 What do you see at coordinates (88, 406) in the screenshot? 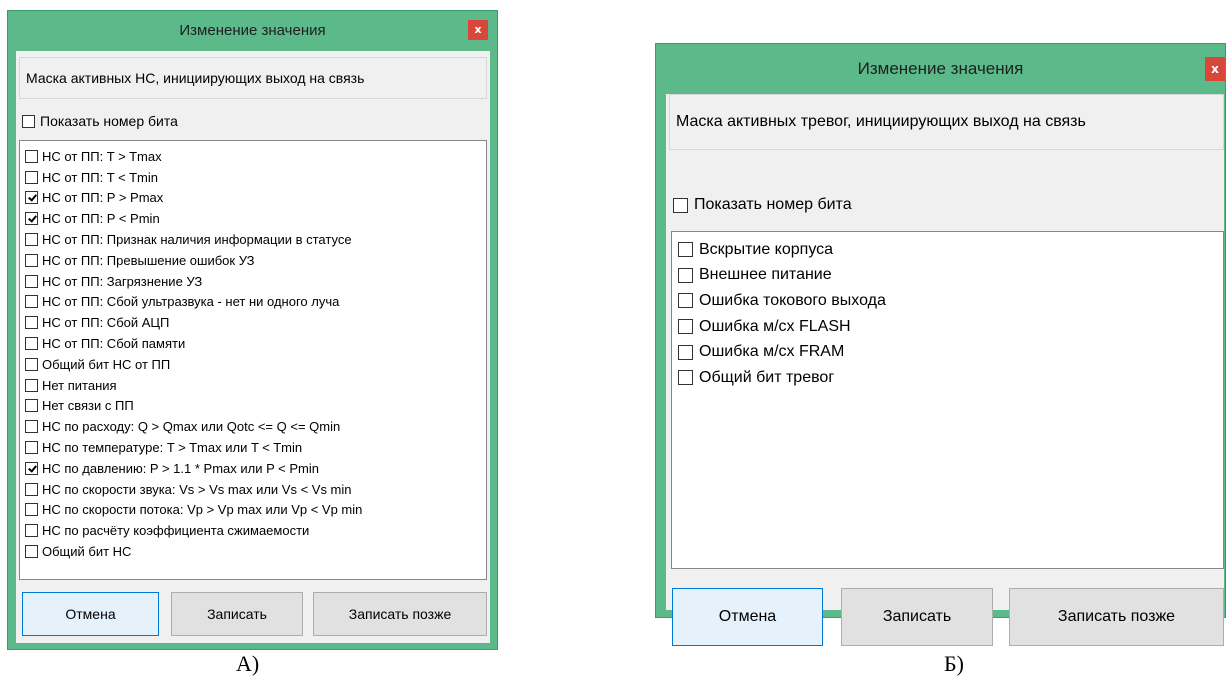
I see `item-label: Нет связи с ПП` at bounding box center [88, 406].